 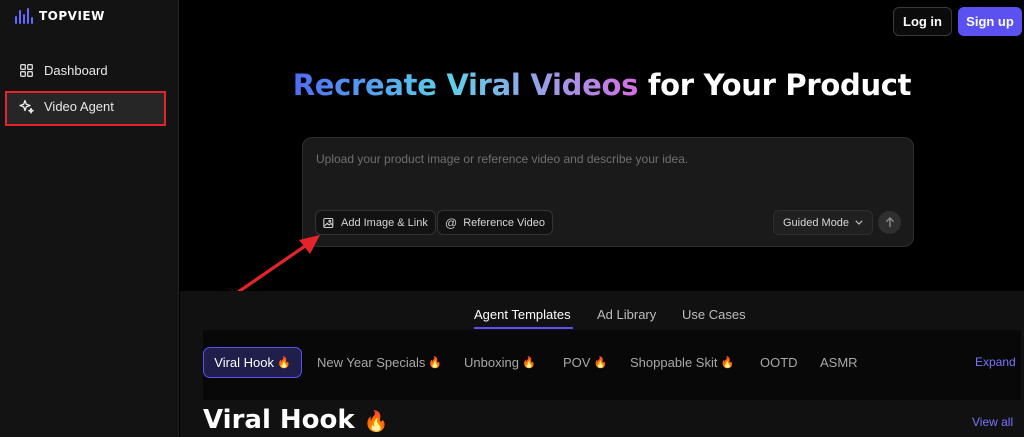 I want to click on add-image-link-button: Add Image & Link, so click(x=375, y=222).